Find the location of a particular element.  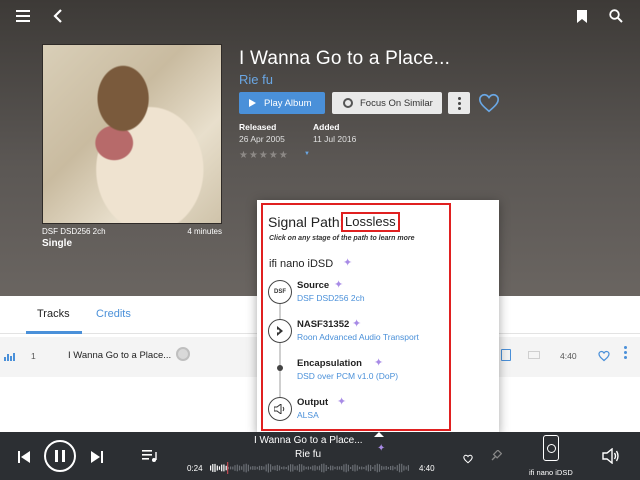

playhead-marker is located at coordinates (228, 468).